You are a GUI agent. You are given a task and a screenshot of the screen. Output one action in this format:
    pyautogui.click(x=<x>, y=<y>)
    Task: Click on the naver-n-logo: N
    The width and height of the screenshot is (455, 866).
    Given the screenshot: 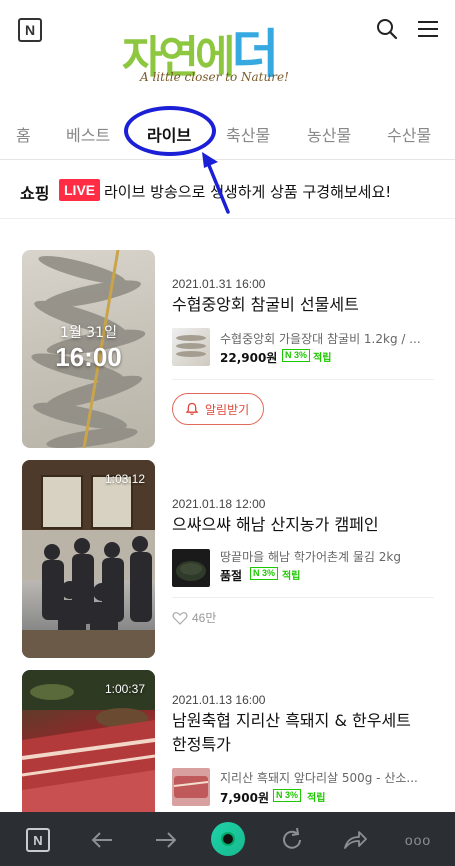 What is the action you would take?
    pyautogui.click(x=30, y=30)
    